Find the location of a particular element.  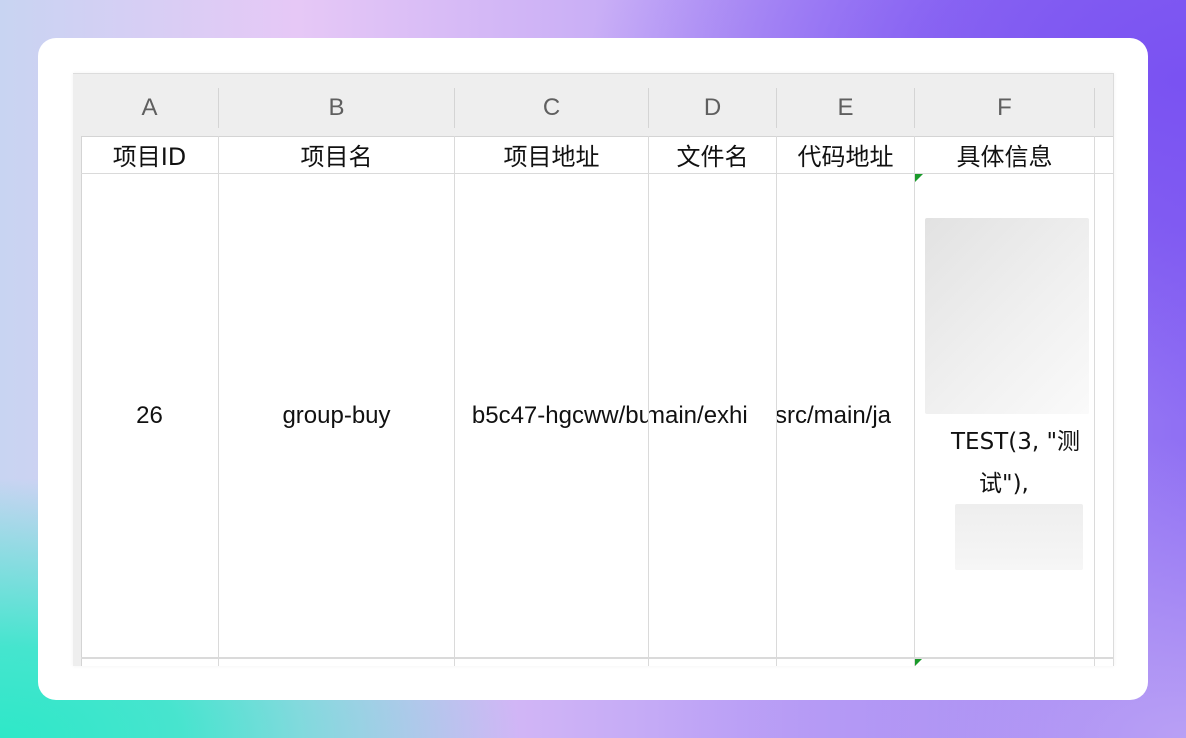

column-header-a: A is located at coordinates (150, 108).